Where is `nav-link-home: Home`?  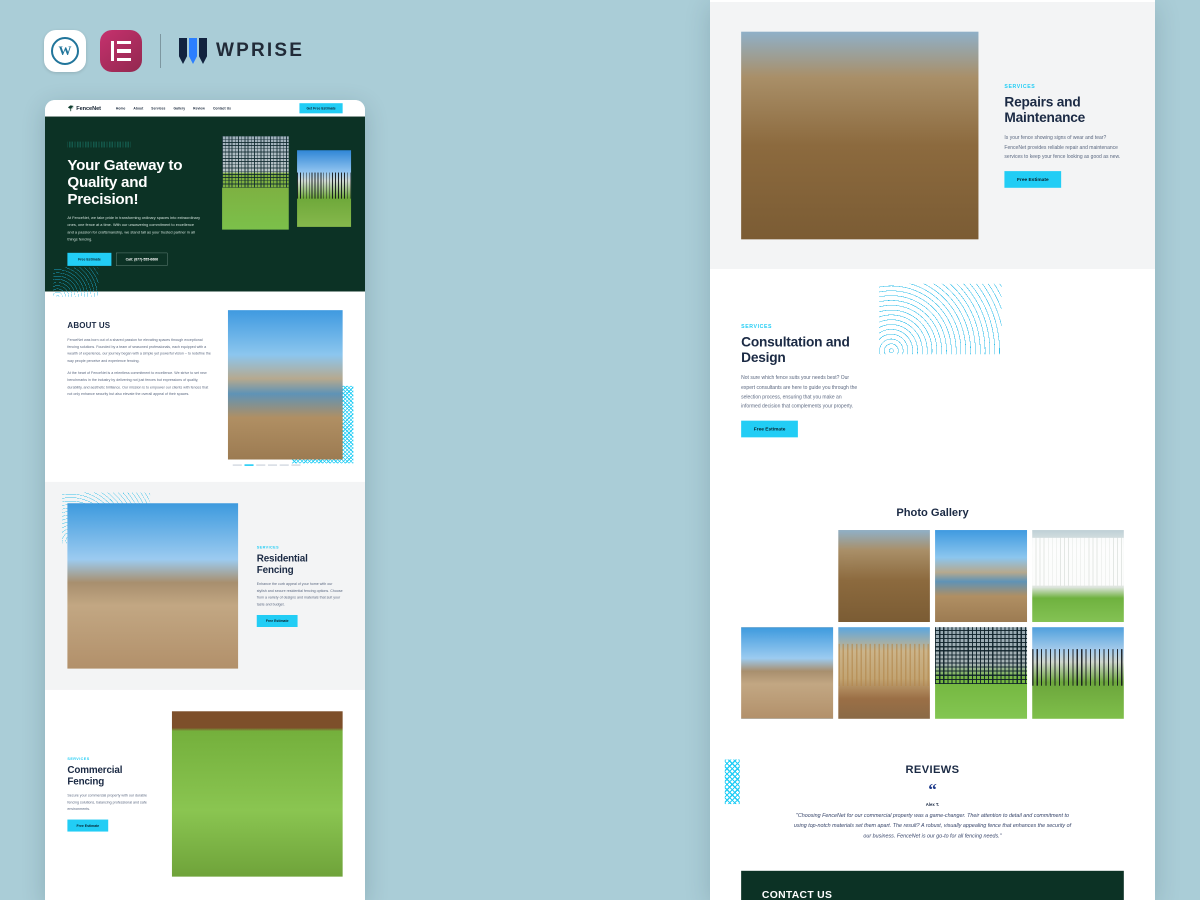
nav-link-home: Home is located at coordinates (120, 108).